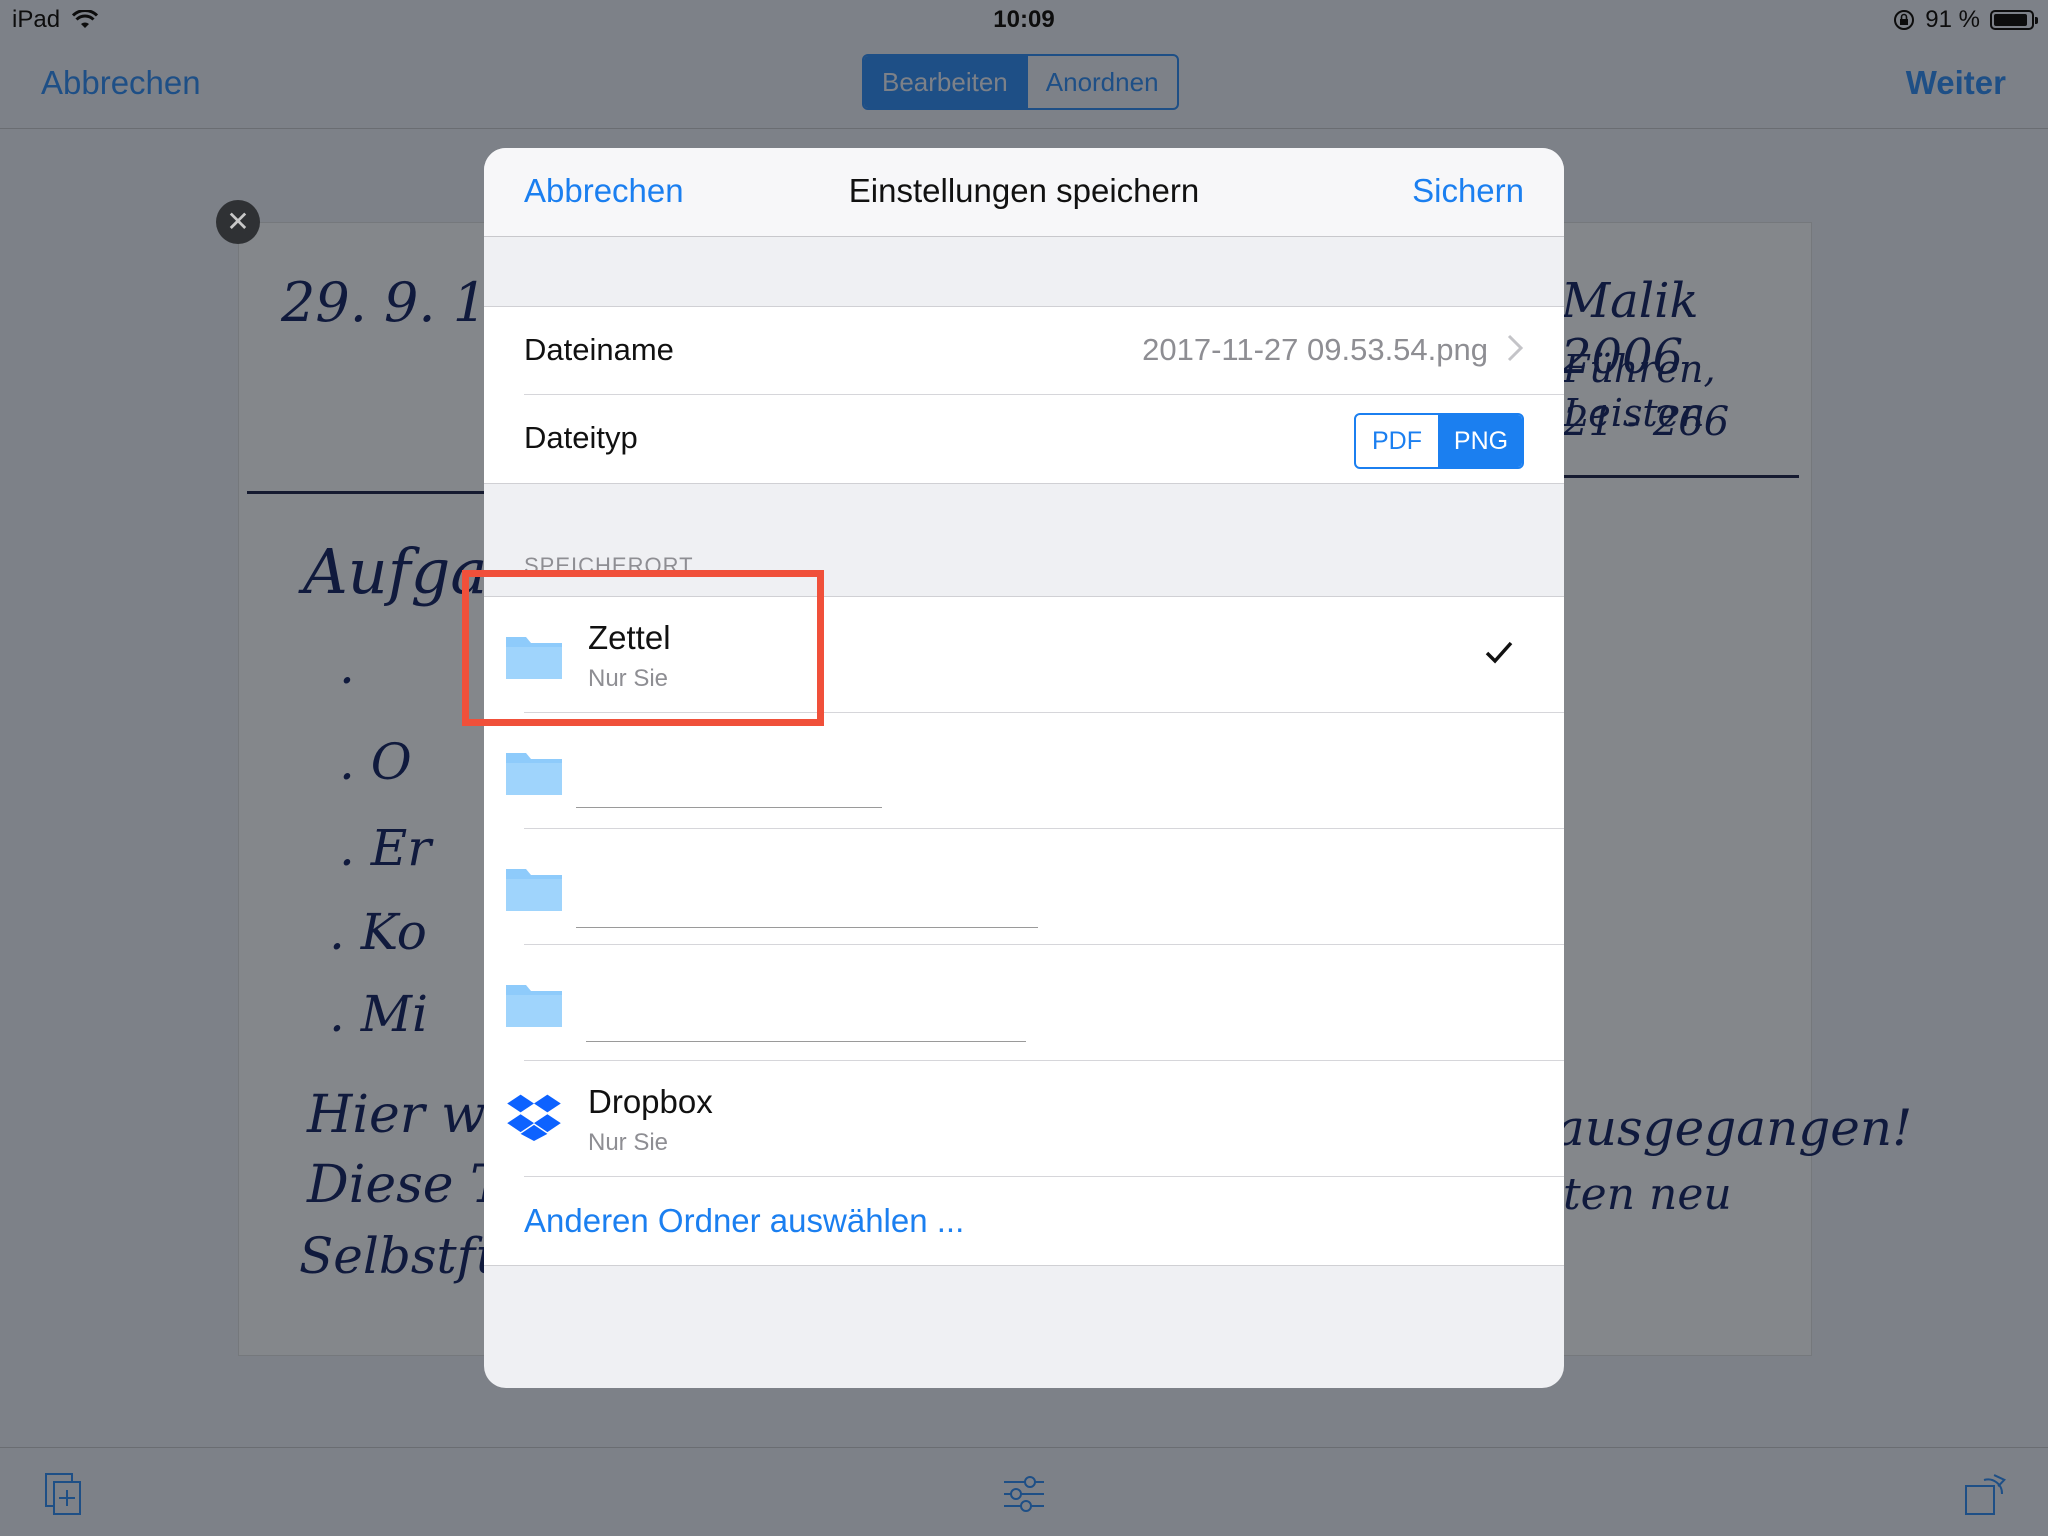 Image resolution: width=2048 pixels, height=1536 pixels. Describe the element at coordinates (1681, 476) in the screenshot. I see `handwriting-rule-right` at that location.